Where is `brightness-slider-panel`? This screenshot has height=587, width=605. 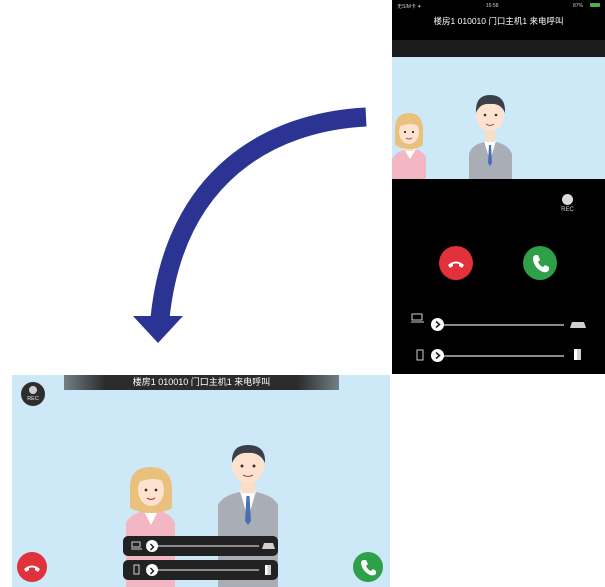
brightness-slider-panel is located at coordinates (200, 570).